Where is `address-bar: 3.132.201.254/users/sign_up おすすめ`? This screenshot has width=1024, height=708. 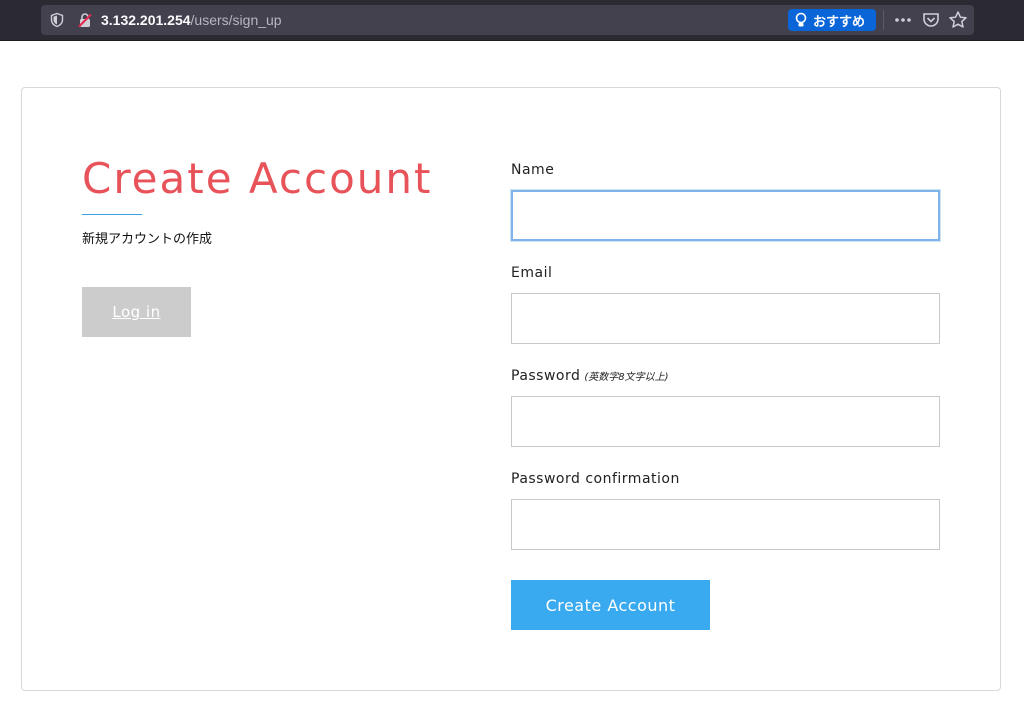 address-bar: 3.132.201.254/users/sign_up おすすめ is located at coordinates (507, 20).